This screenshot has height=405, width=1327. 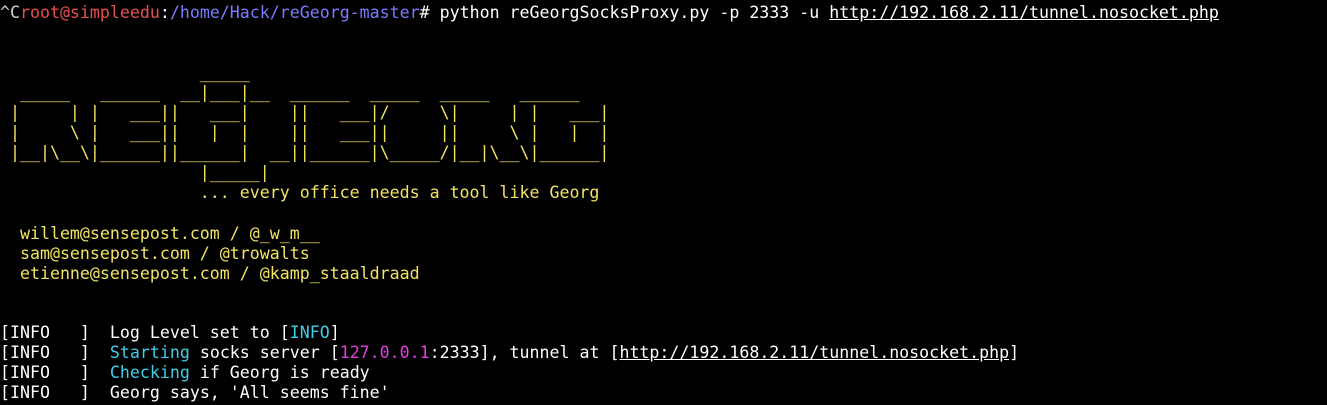 I want to click on command-text: python reGeorgSocksProxy.py -p 2333 -u, so click(x=629, y=12).